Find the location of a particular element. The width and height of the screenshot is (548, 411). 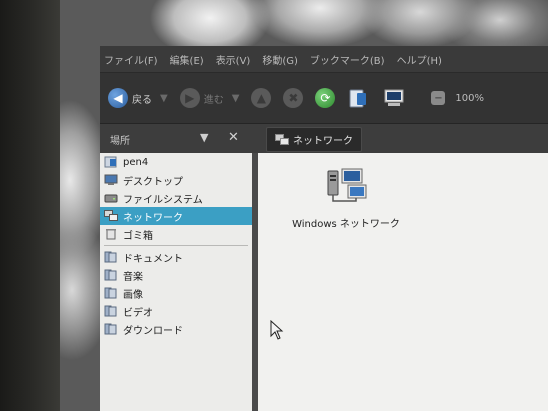

sidebar-item-trash: ゴミ箱 is located at coordinates (176, 234).